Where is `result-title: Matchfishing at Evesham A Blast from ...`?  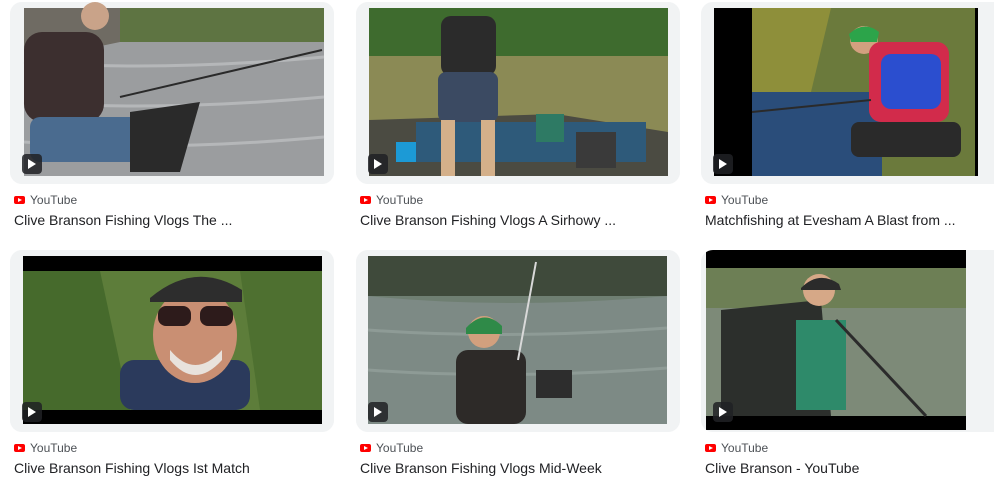 result-title: Matchfishing at Evesham A Blast from ... is located at coordinates (849, 220).